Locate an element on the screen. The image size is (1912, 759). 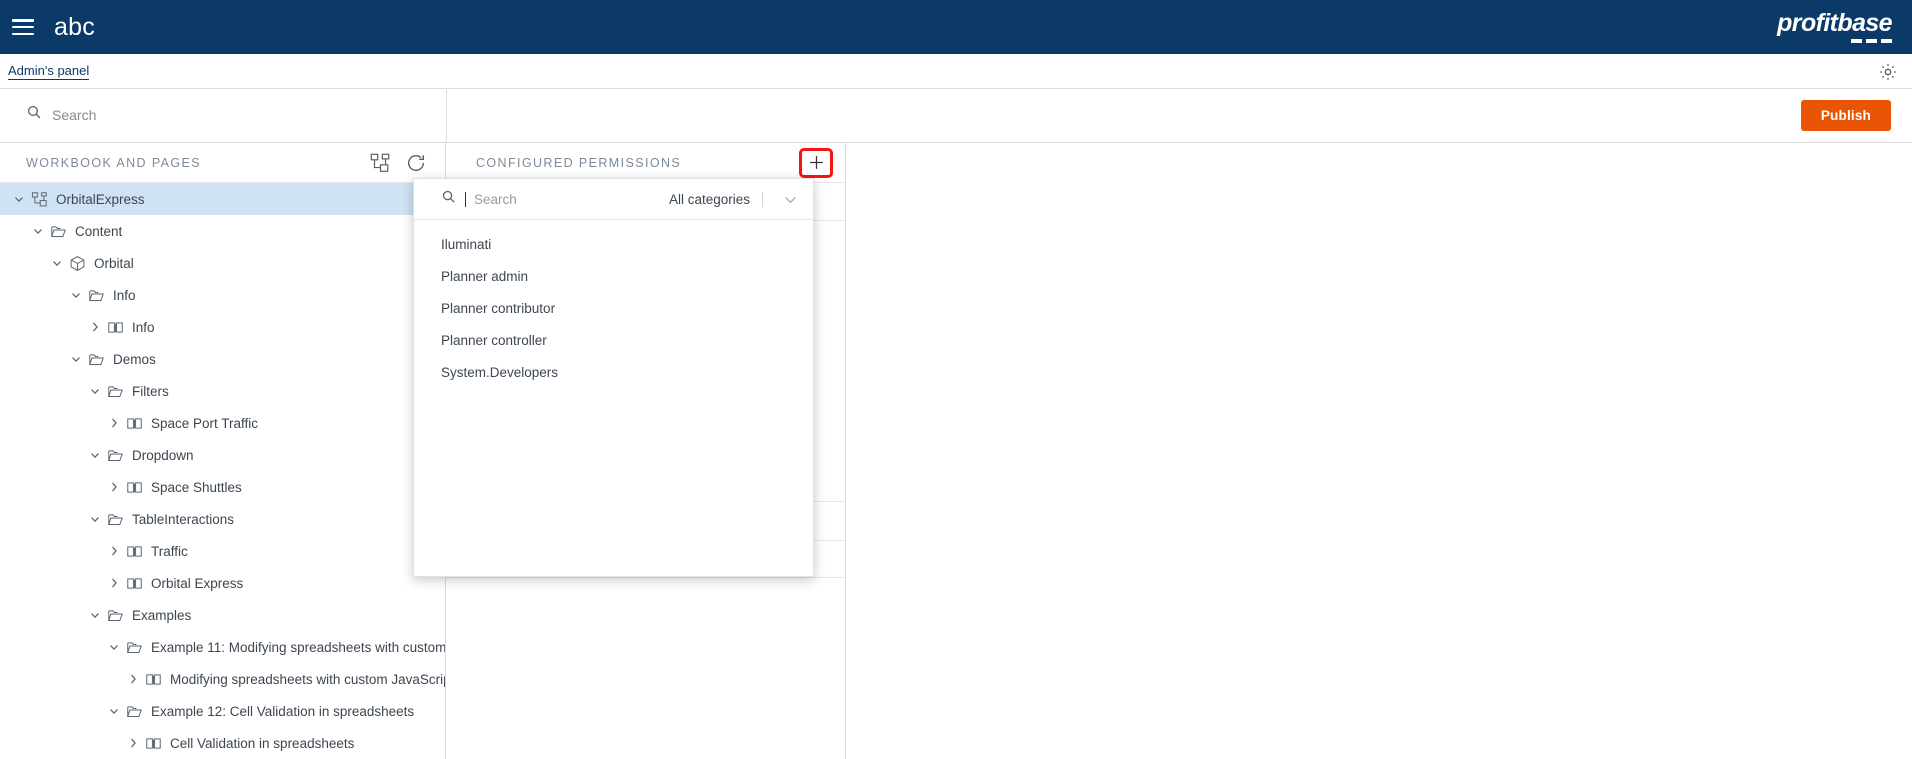
tree-item-label: Traffic is located at coordinates (169, 551).